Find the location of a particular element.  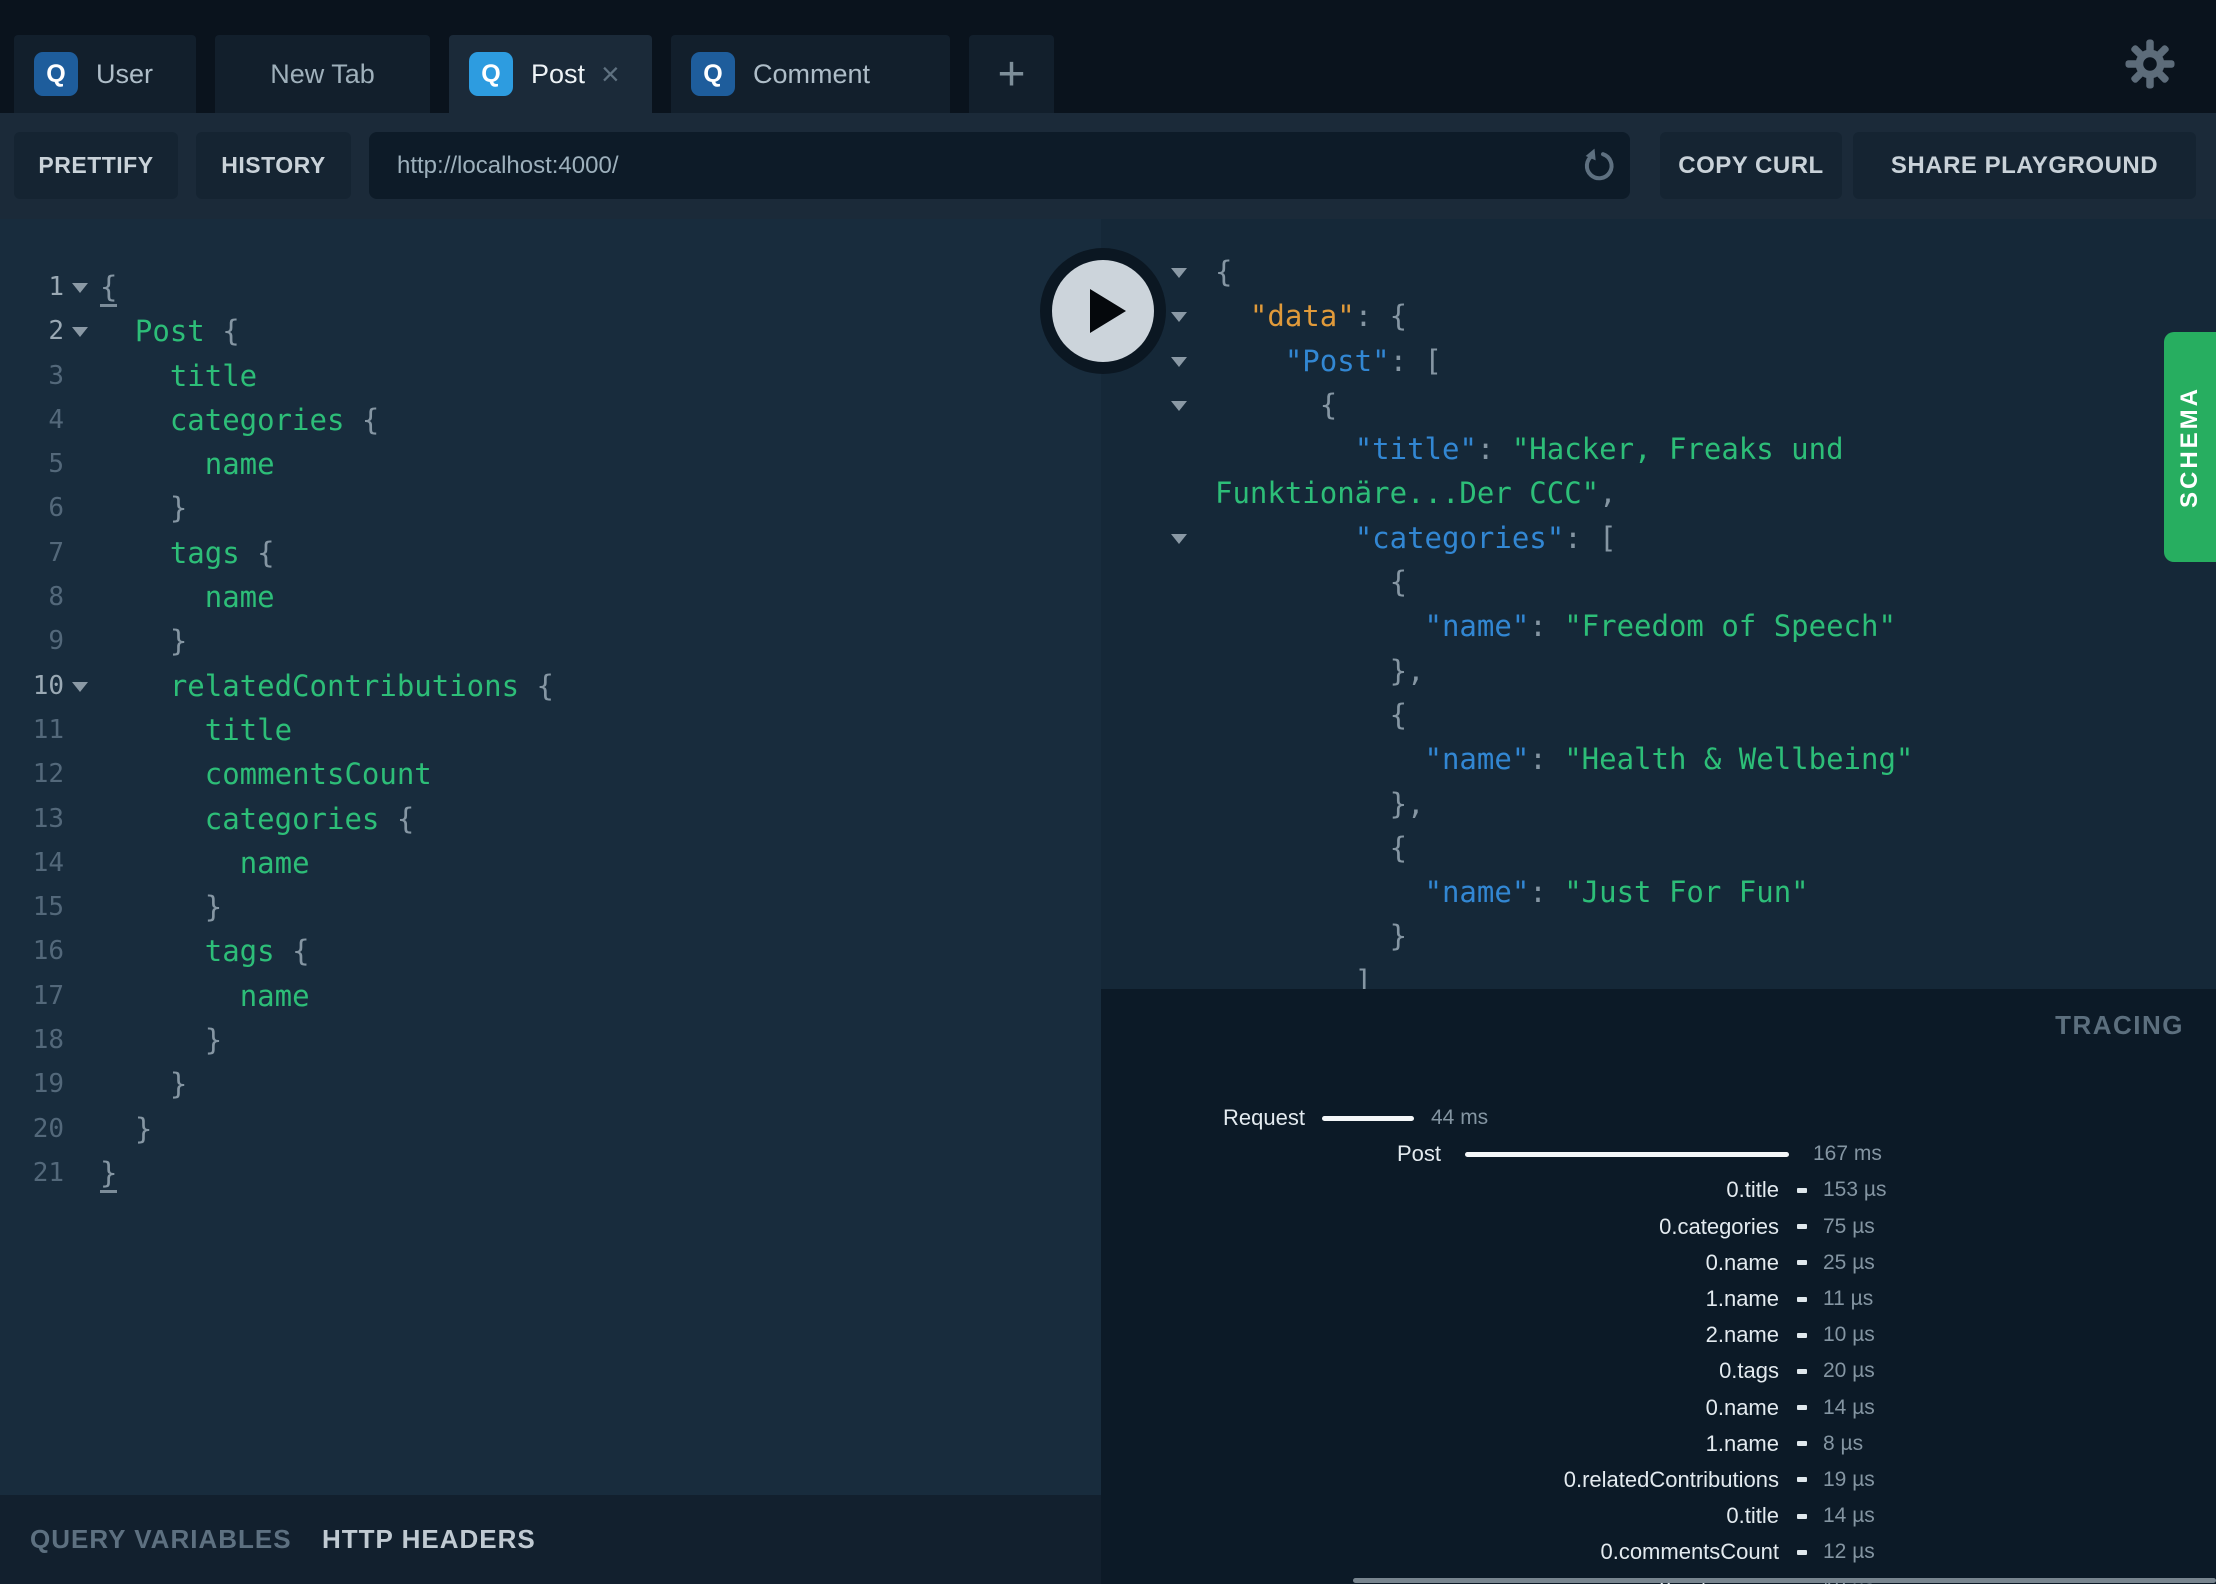

code-token: "Freedom of Speech" is located at coordinates (1730, 626).